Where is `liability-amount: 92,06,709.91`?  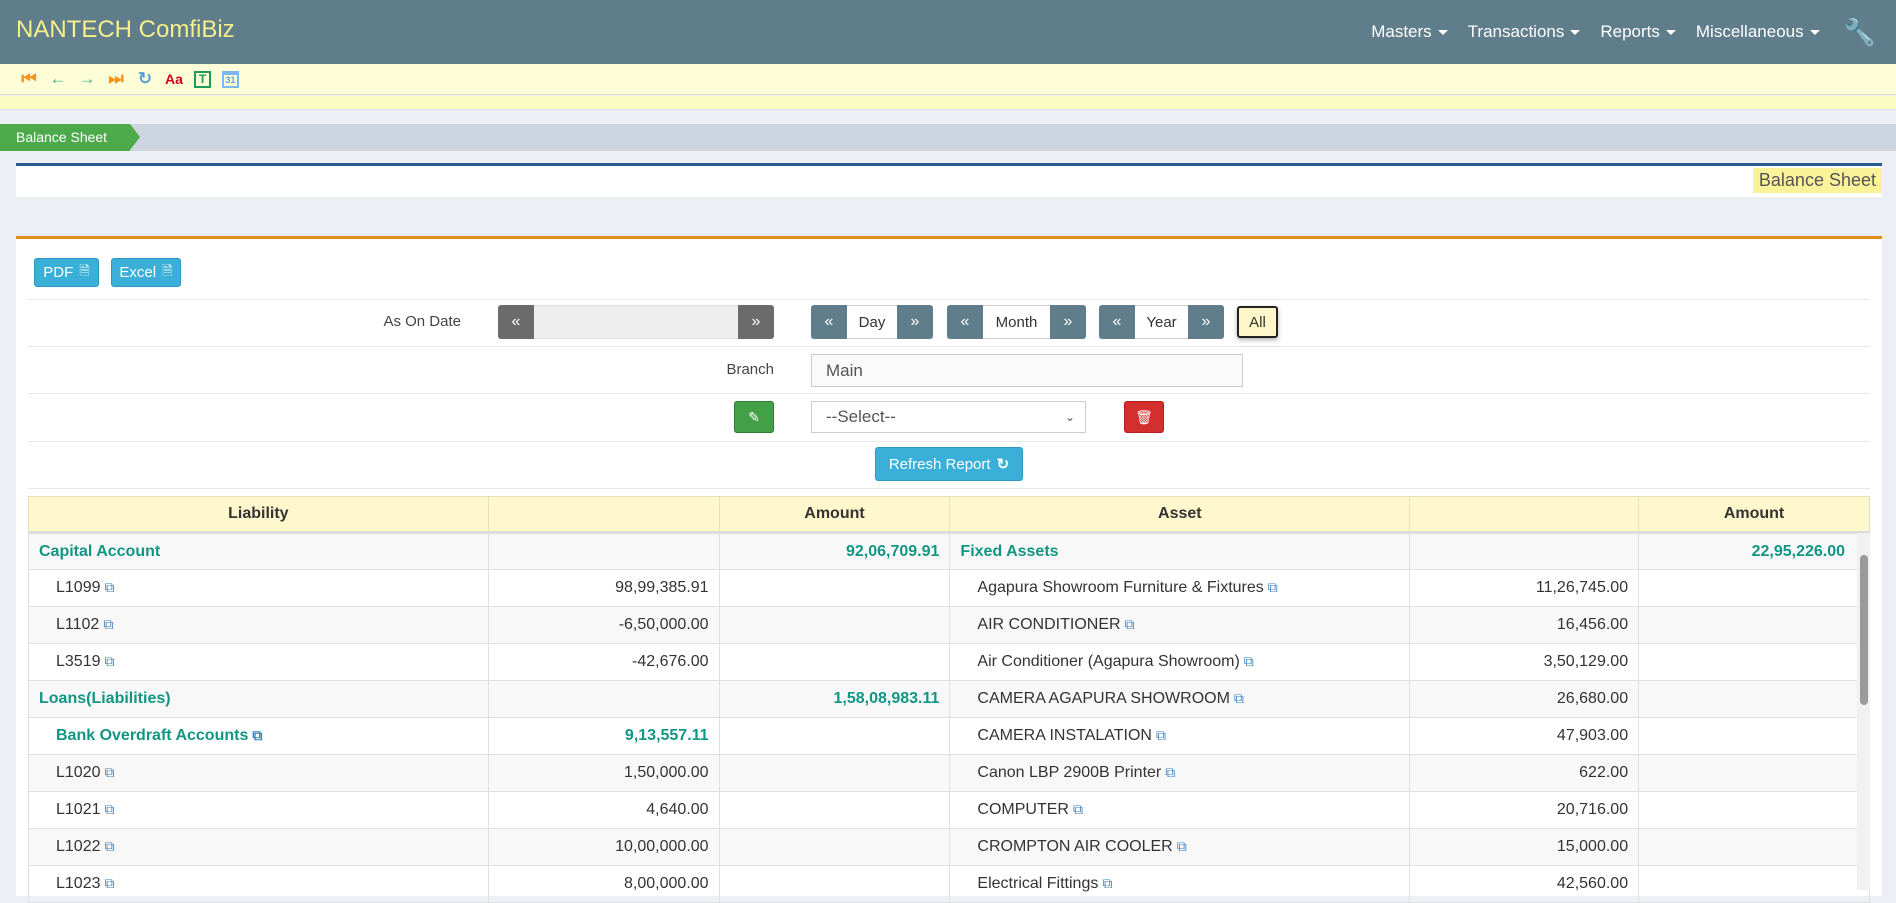
liability-amount: 92,06,709.91 is located at coordinates (834, 551).